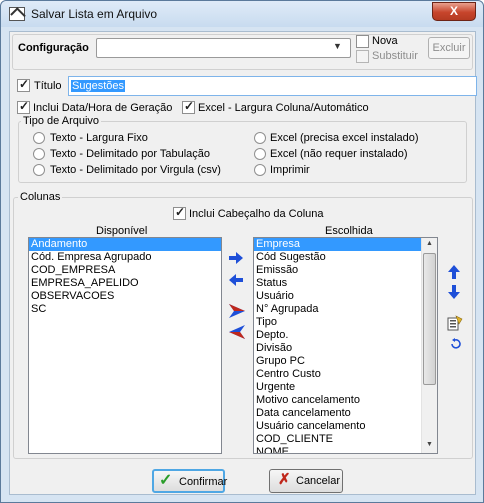 Image resolution: width=484 pixels, height=503 pixels. I want to click on radio-csv, so click(39, 170).